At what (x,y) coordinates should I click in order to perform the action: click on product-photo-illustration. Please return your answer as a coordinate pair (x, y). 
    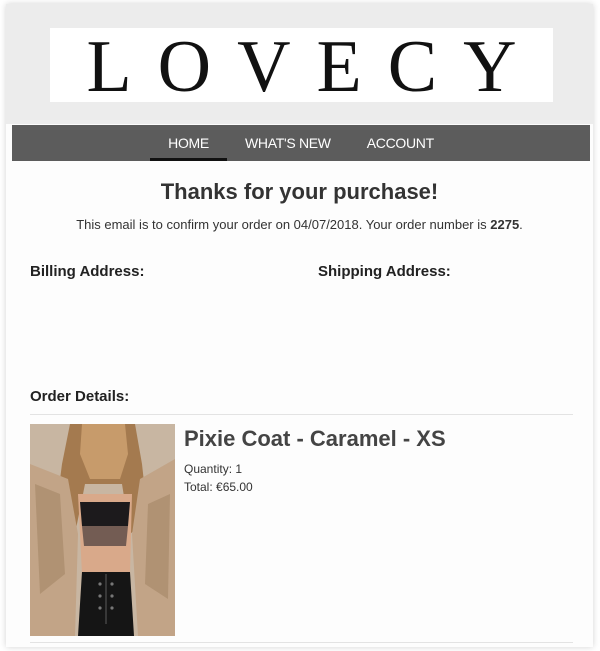
    Looking at the image, I should click on (102, 530).